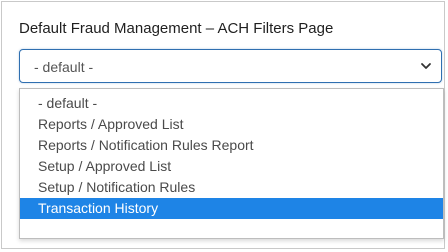 The width and height of the screenshot is (448, 252). Describe the element at coordinates (231, 124) in the screenshot. I see `option-reports-approved-list: Reports / Approved List` at that location.